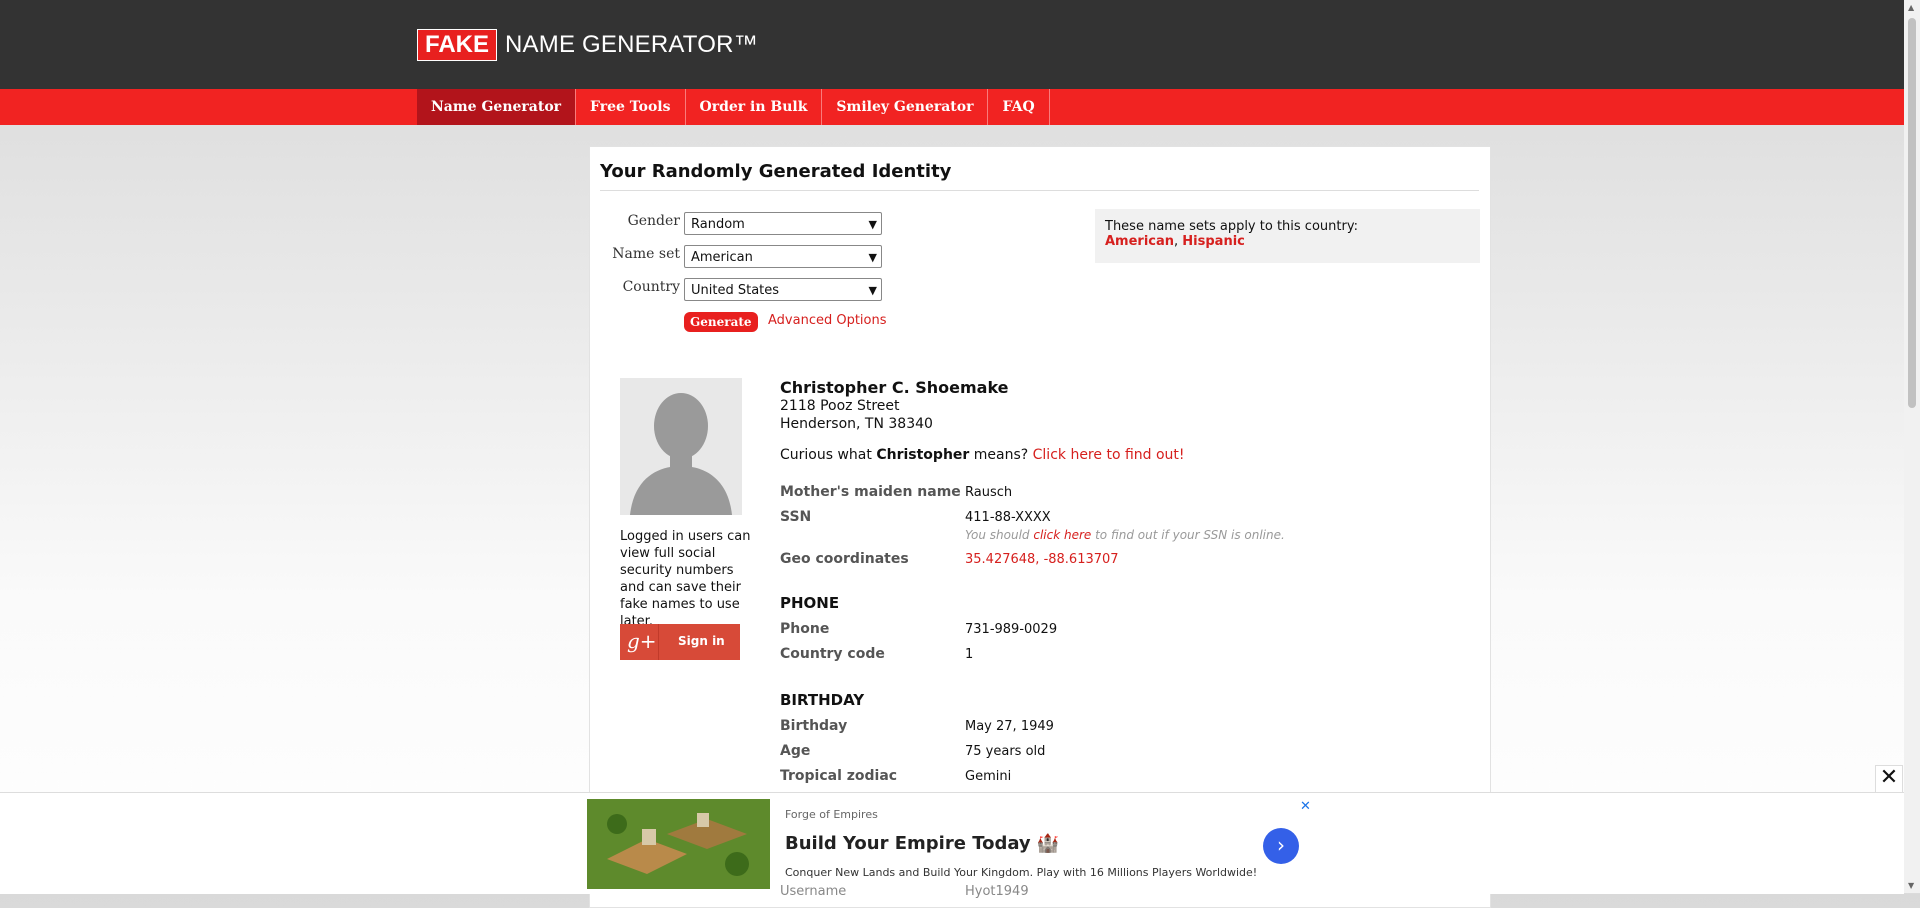  I want to click on age-value: 75 years old, so click(1005, 751).